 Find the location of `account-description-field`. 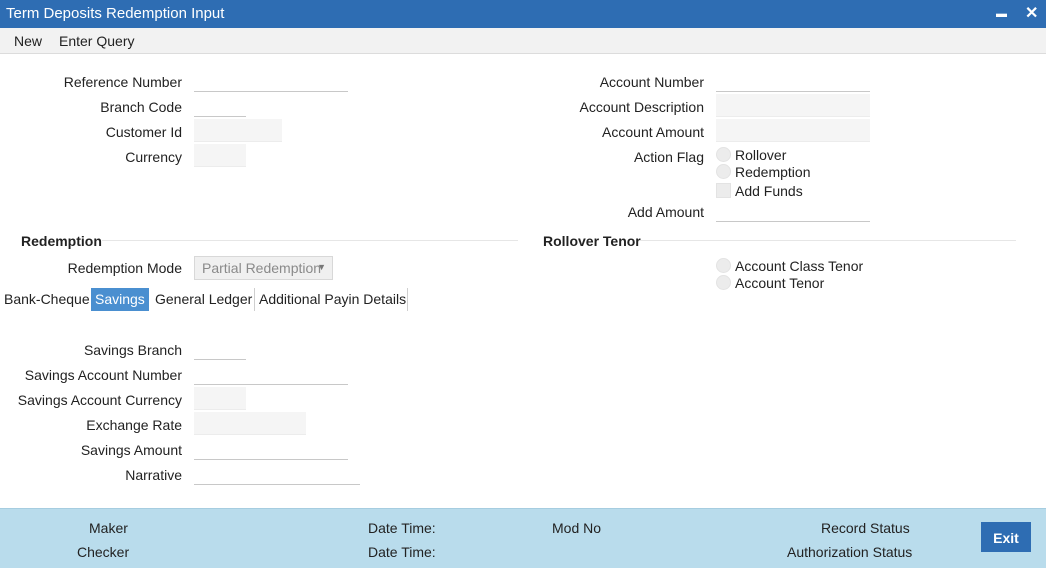

account-description-field is located at coordinates (793, 105).